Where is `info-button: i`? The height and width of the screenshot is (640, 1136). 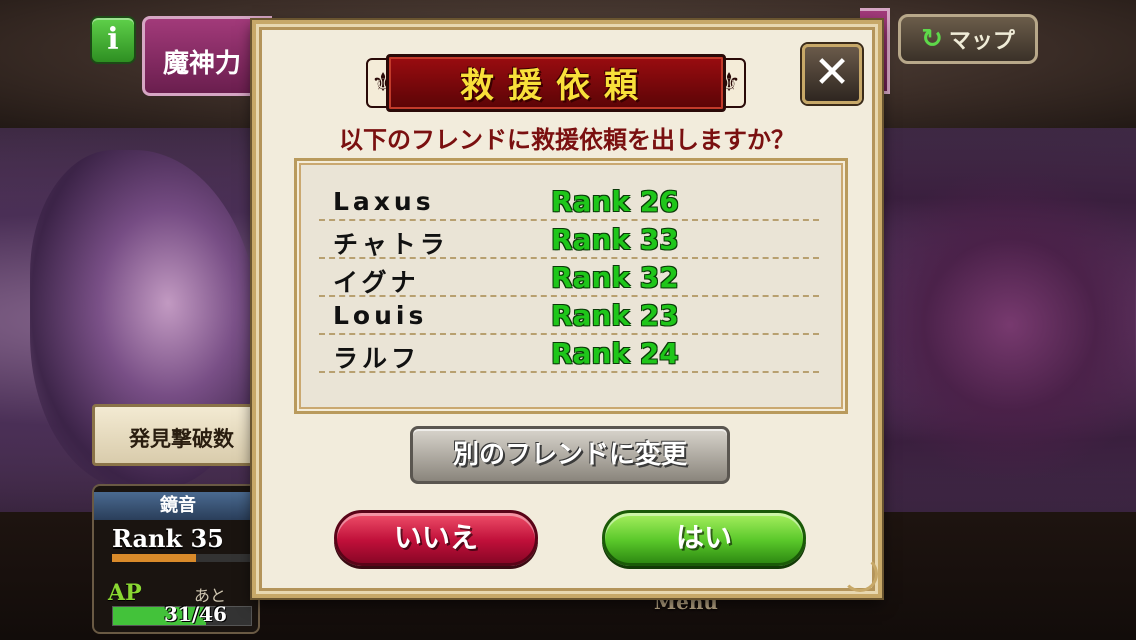
info-button: i is located at coordinates (113, 40).